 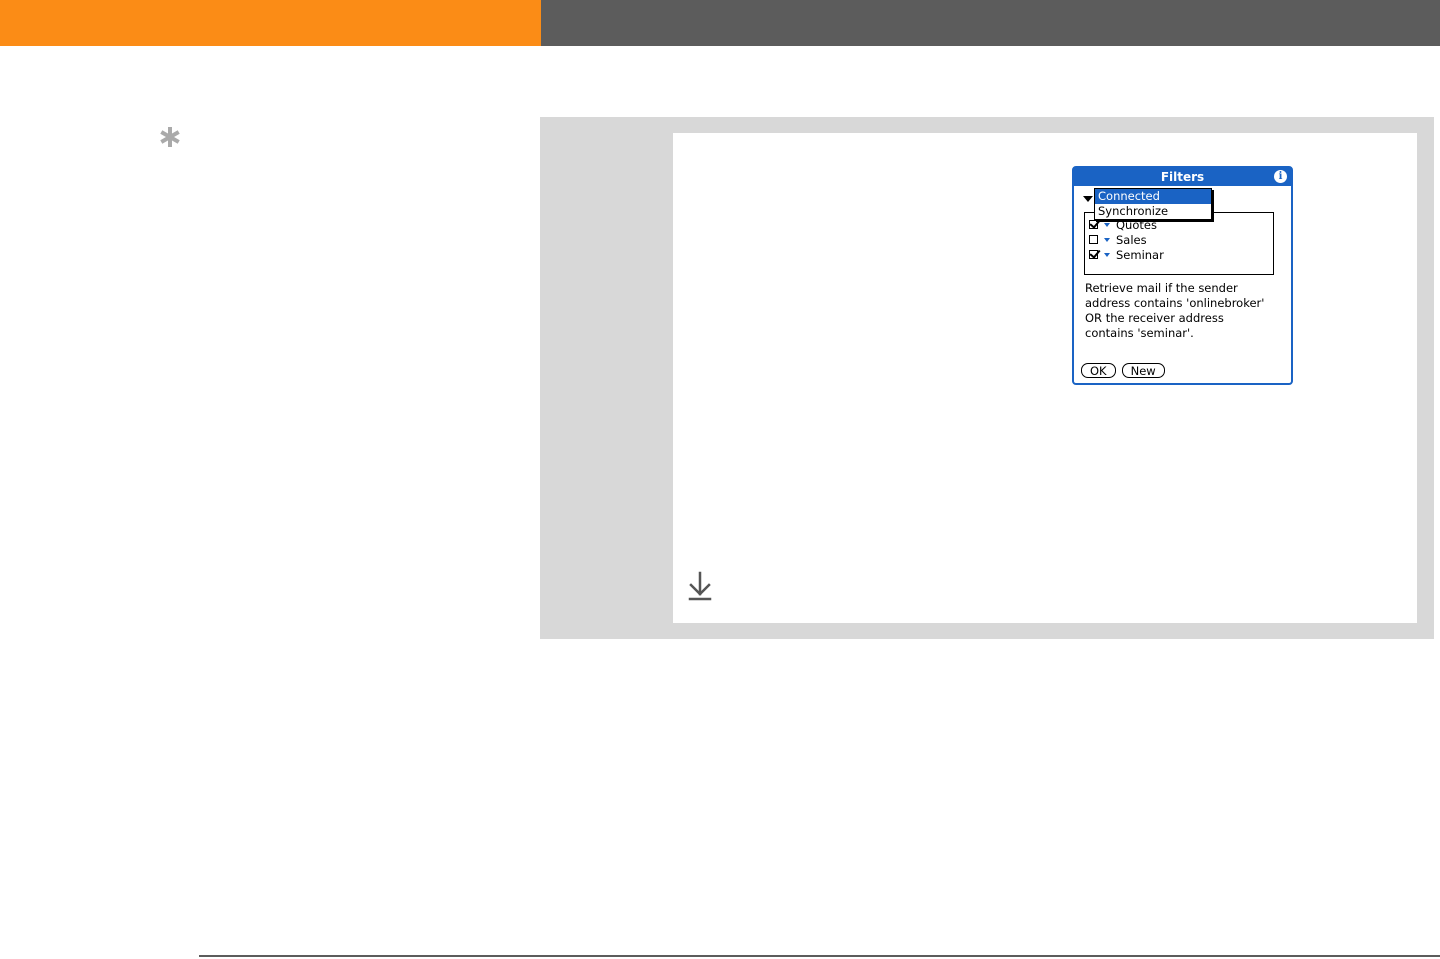 What do you see at coordinates (170, 137) in the screenshot?
I see `asterisk-icon` at bounding box center [170, 137].